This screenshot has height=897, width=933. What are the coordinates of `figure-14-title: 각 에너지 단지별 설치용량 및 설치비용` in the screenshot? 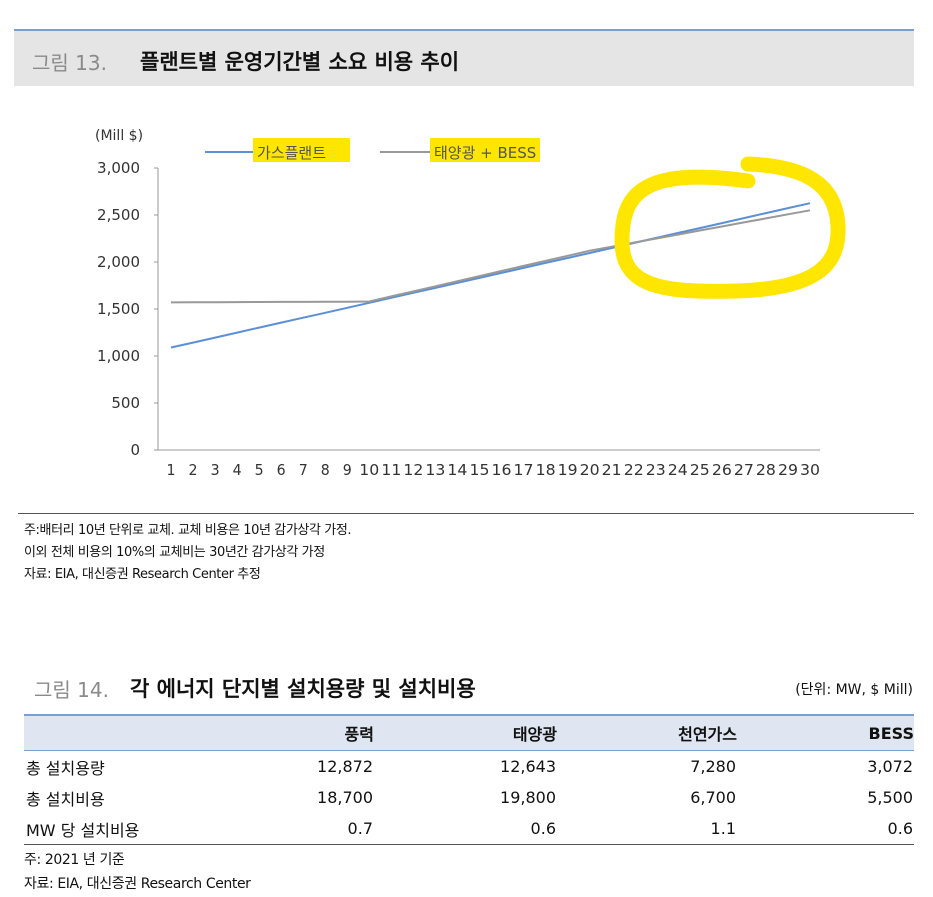 It's located at (303, 689).